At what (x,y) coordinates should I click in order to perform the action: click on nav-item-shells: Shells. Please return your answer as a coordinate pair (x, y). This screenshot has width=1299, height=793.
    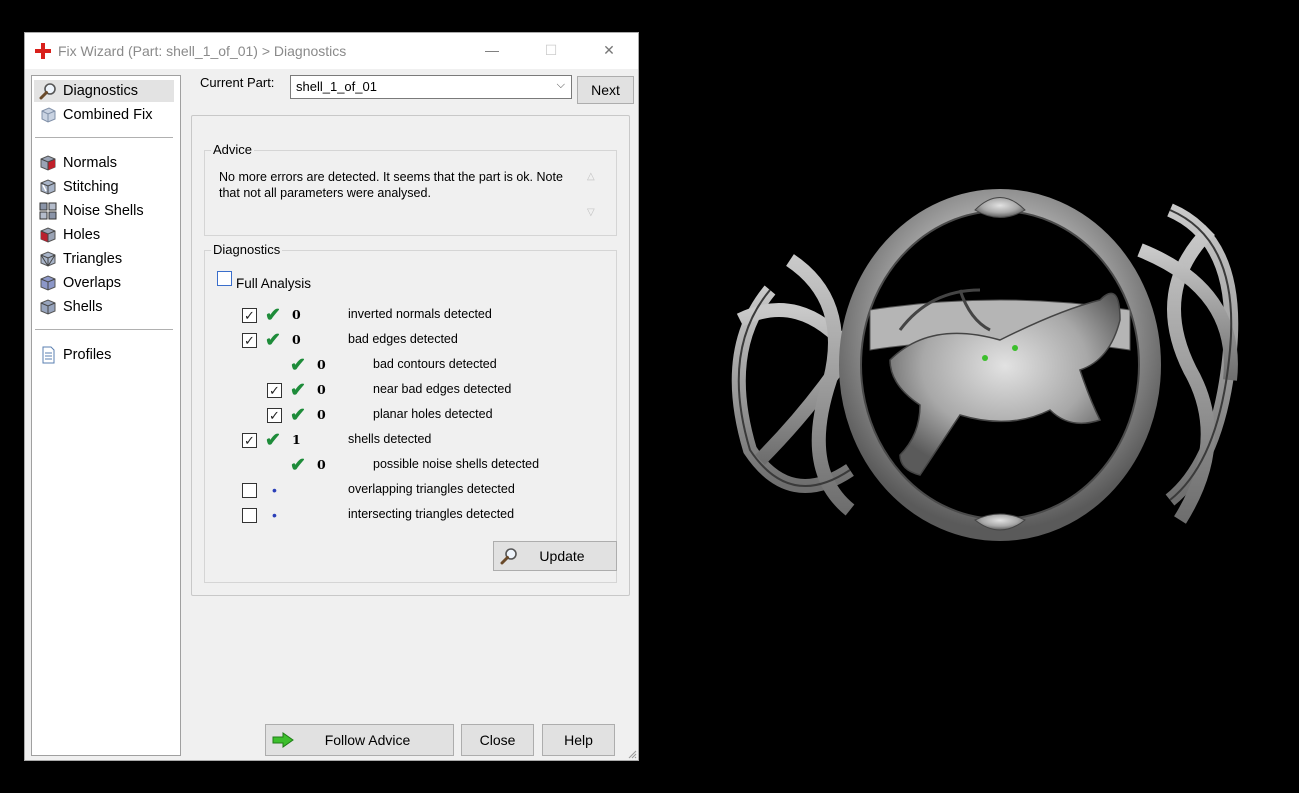
    Looking at the image, I should click on (104, 307).